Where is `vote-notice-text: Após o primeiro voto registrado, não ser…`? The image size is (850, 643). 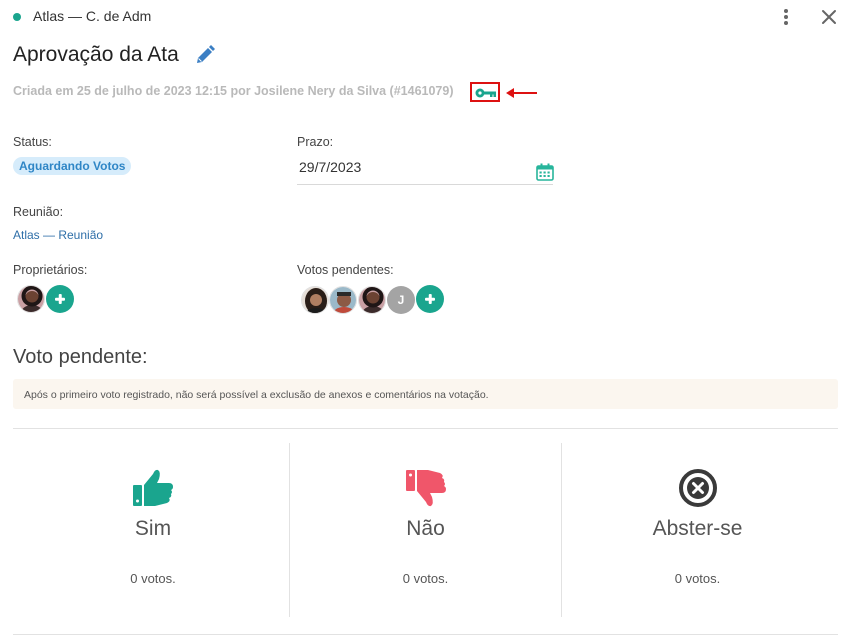 vote-notice-text: Após o primeiro voto registrado, não ser… is located at coordinates (256, 395).